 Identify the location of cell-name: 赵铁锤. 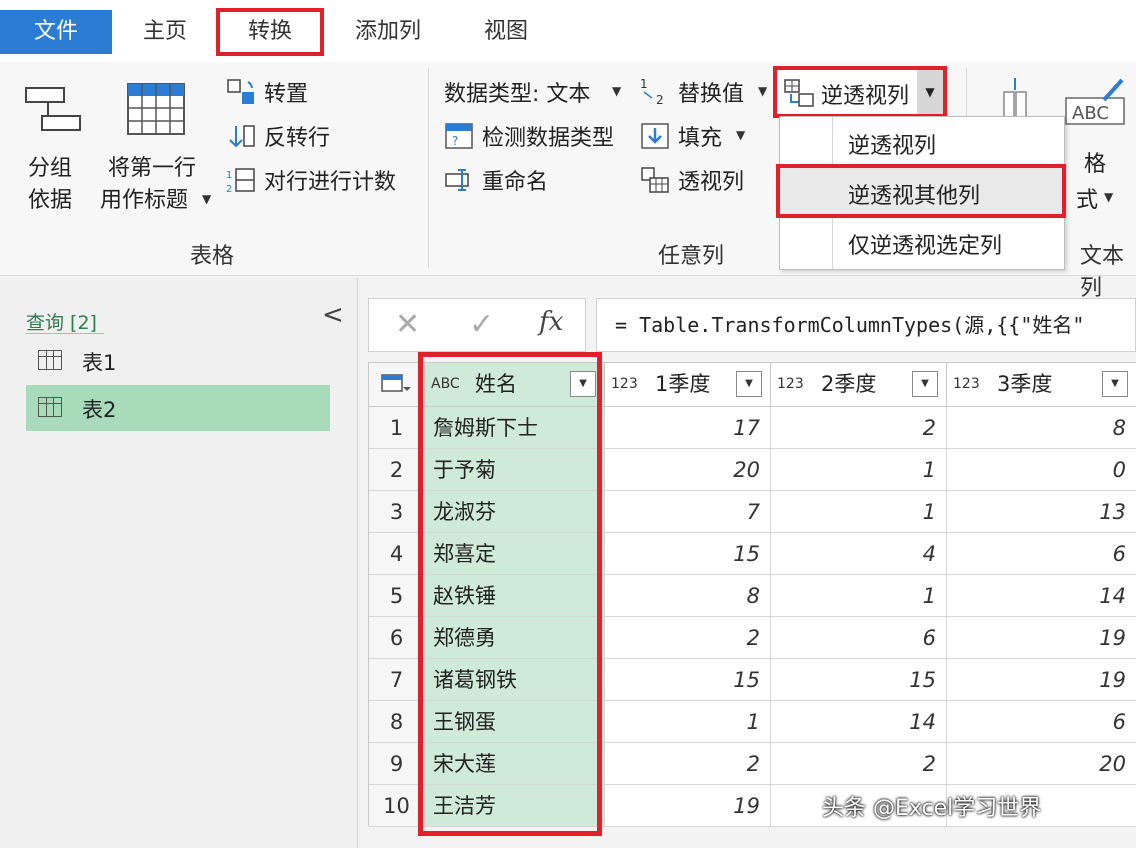
(515, 596).